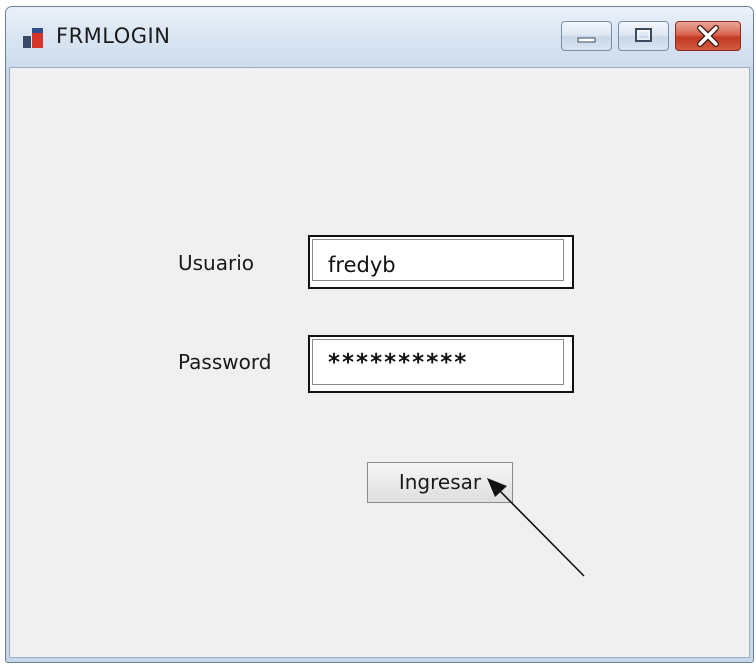  I want to click on window-title: FRMLOGIN, so click(113, 36).